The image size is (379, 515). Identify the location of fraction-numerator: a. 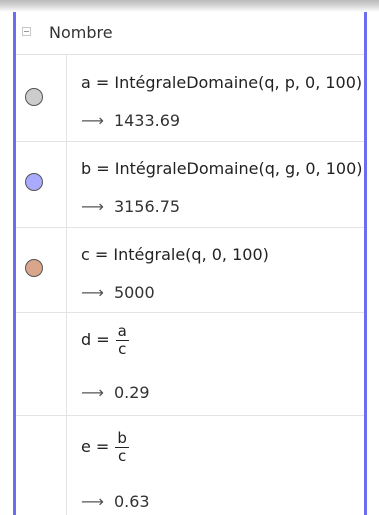
(122, 331).